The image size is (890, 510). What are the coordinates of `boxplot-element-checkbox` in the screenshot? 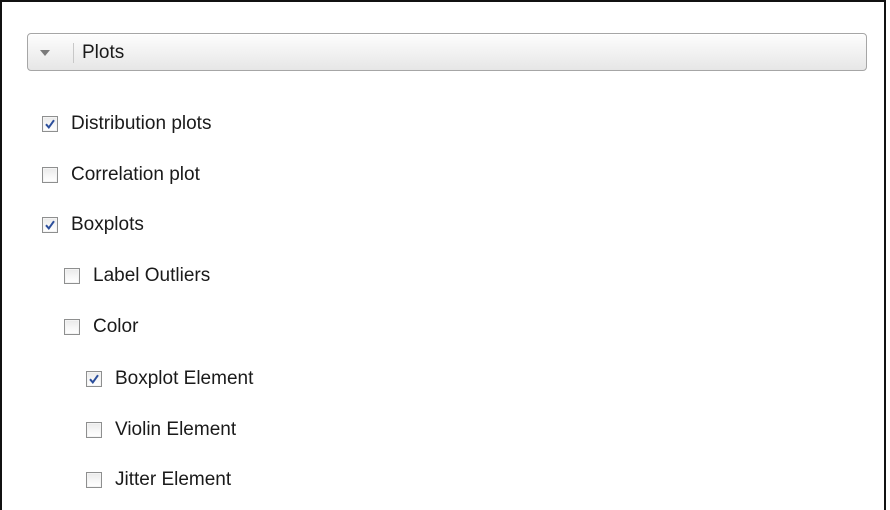 It's located at (94, 379).